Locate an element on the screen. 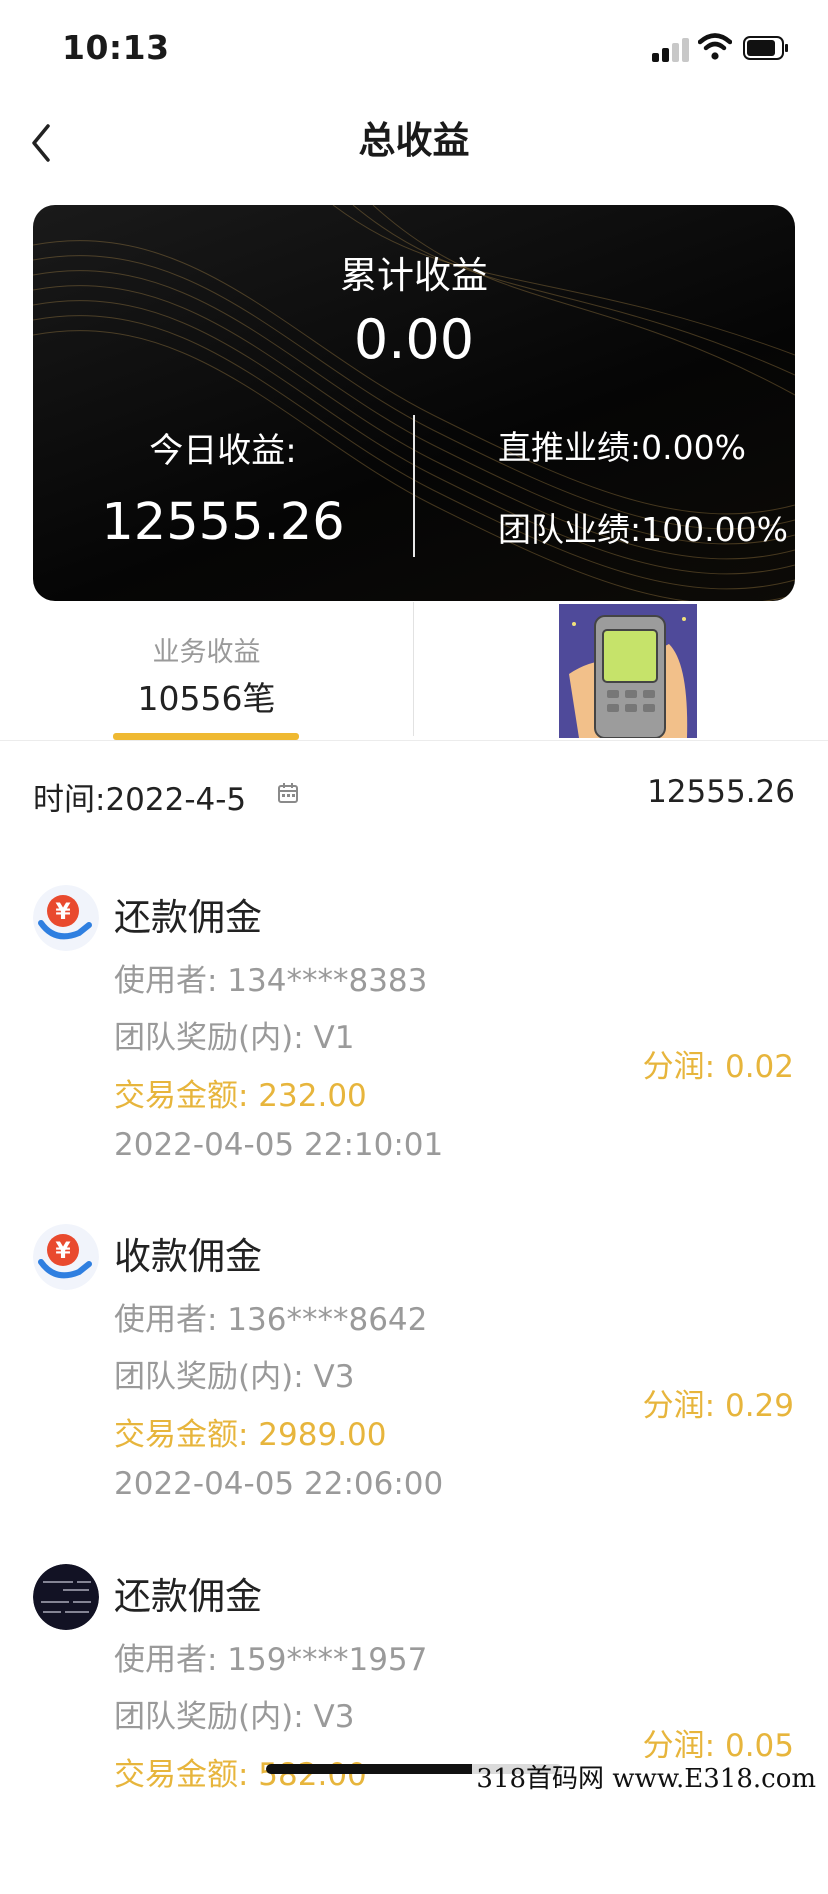  tab-underline is located at coordinates (206, 736).